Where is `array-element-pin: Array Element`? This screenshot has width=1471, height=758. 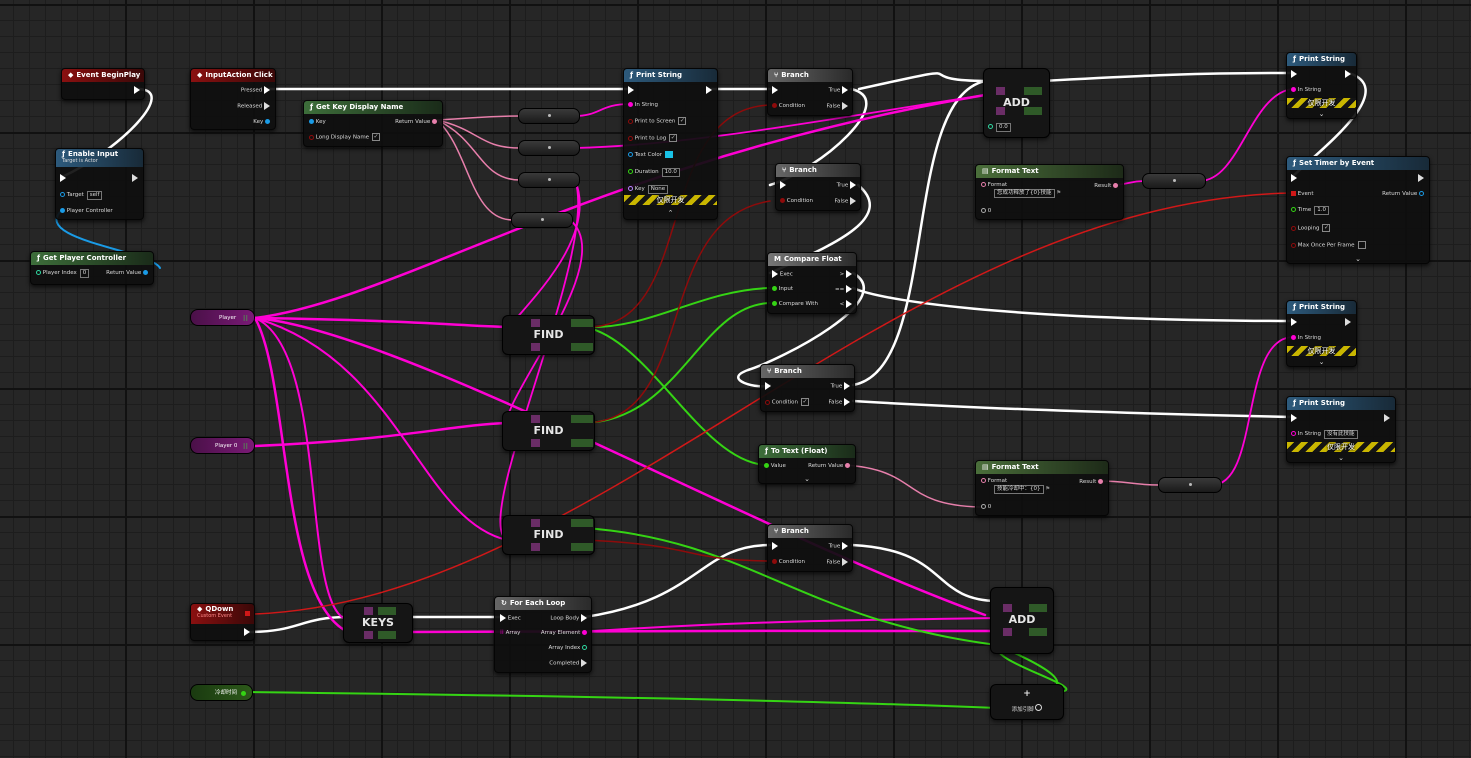 array-element-pin: Array Element is located at coordinates (564, 633).